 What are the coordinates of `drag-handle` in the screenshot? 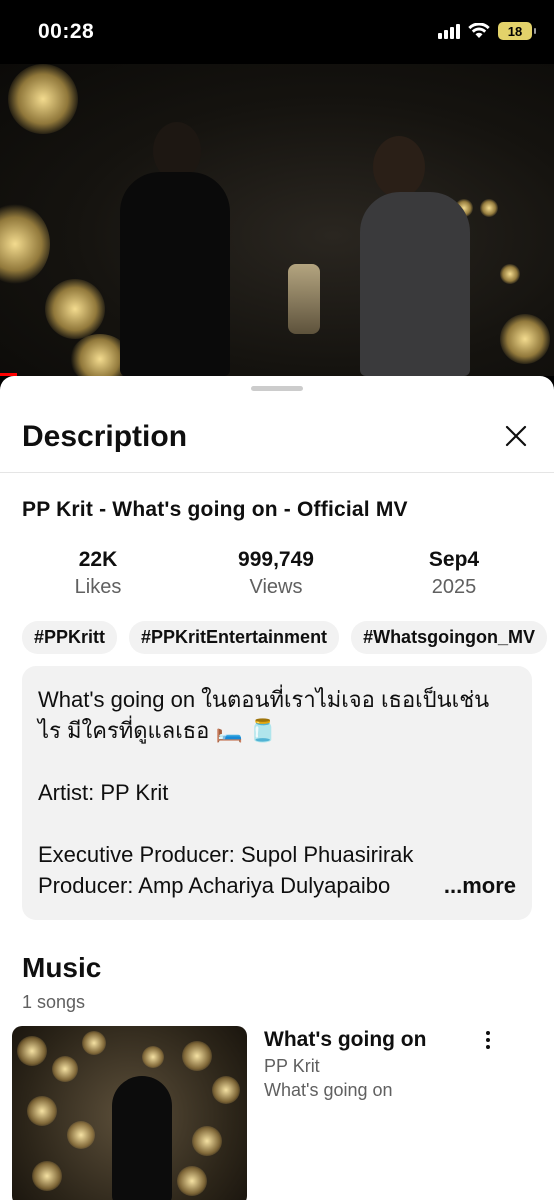 It's located at (277, 388).